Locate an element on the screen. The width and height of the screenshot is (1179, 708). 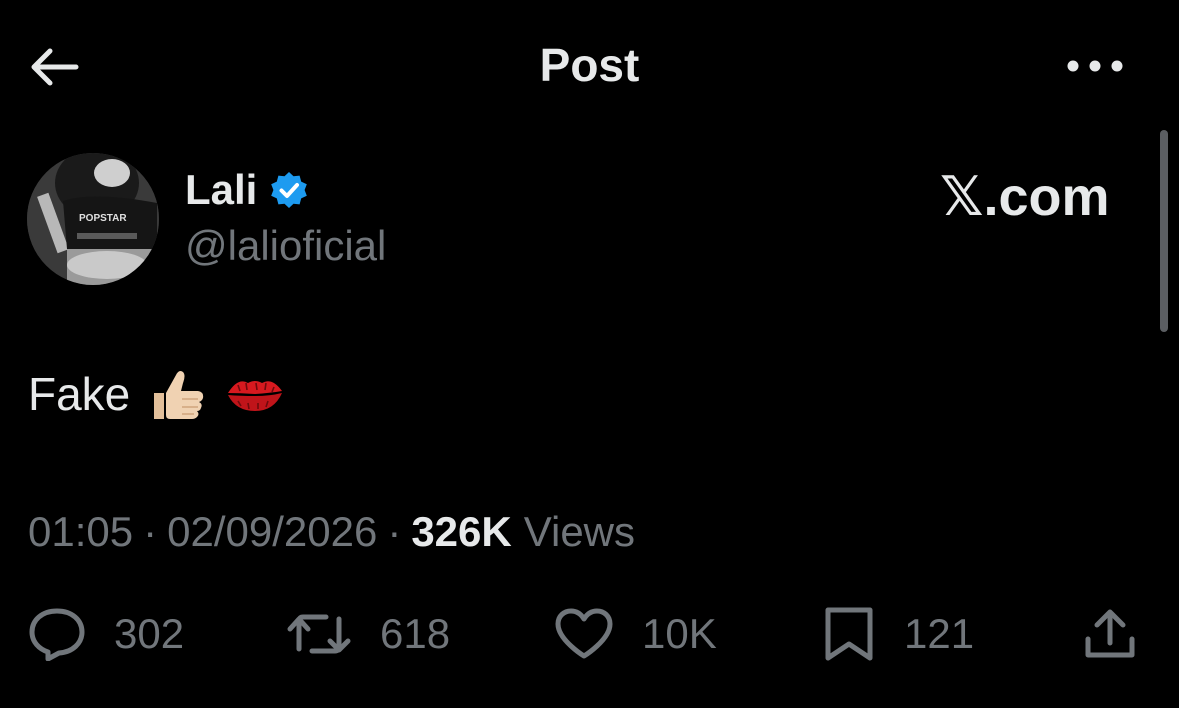
author-name: Lali is located at coordinates (221, 190).